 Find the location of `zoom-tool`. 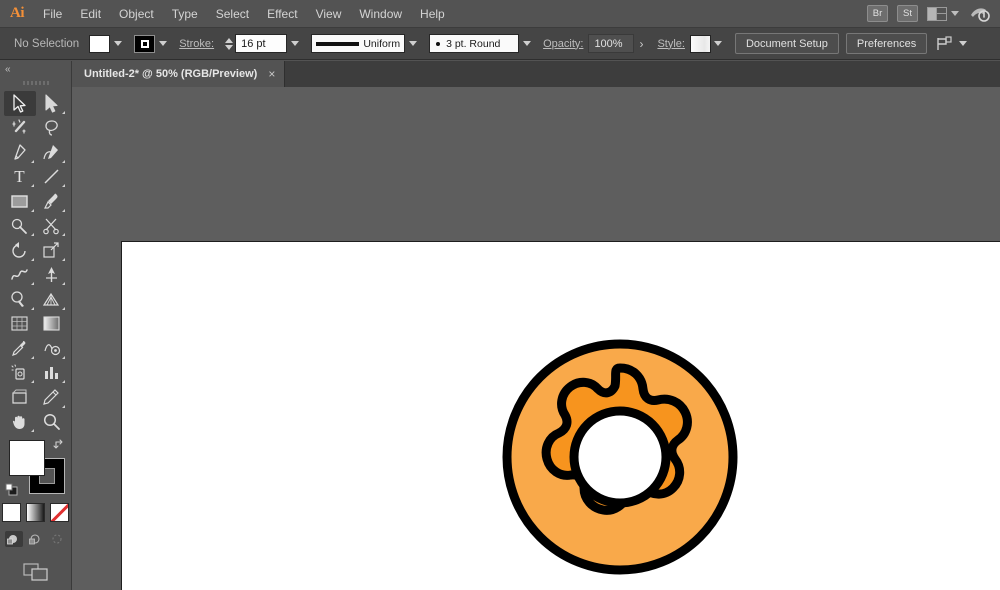

zoom-tool is located at coordinates (52, 422).